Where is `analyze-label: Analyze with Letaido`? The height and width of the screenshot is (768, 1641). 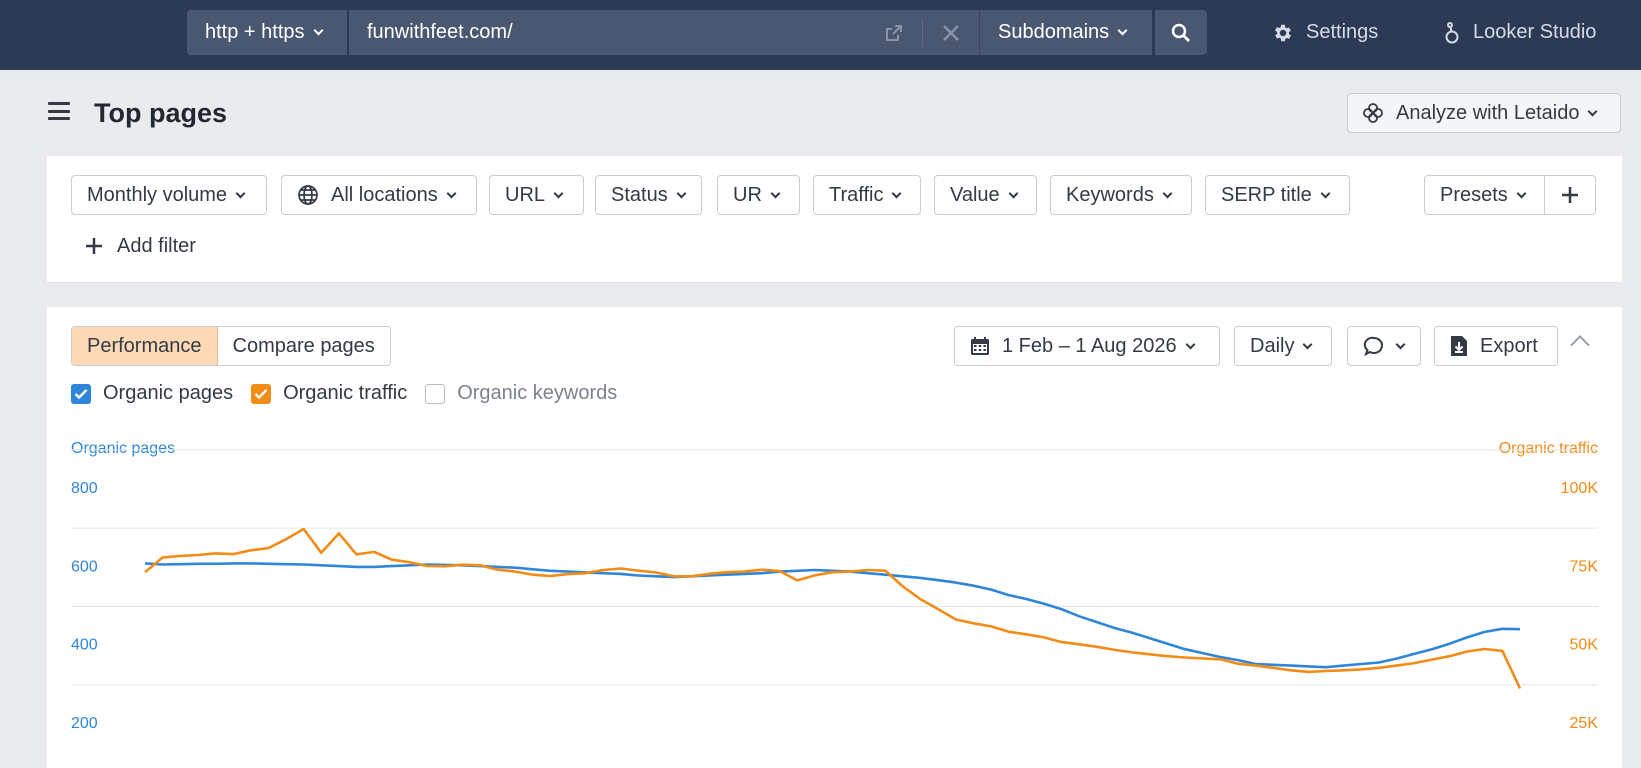
analyze-label: Analyze with Letaido is located at coordinates (1488, 112).